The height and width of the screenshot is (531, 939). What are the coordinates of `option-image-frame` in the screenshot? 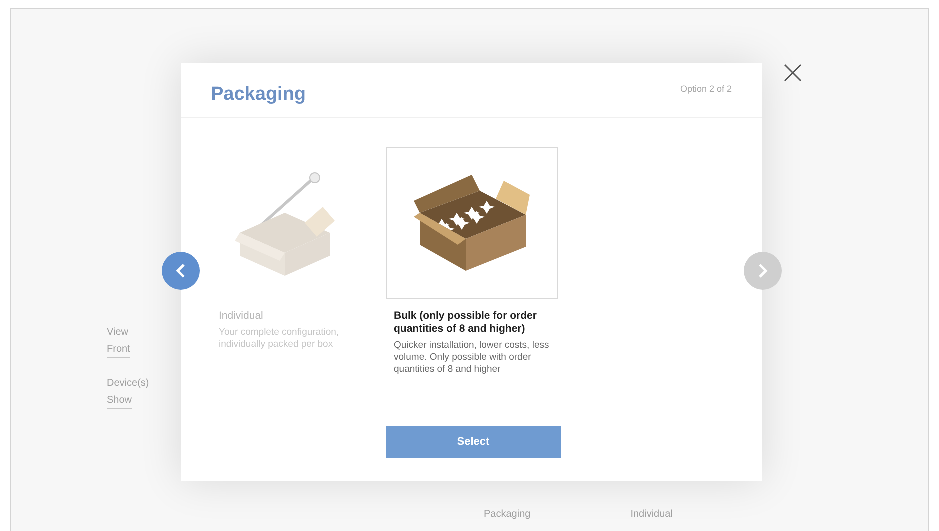 It's located at (472, 223).